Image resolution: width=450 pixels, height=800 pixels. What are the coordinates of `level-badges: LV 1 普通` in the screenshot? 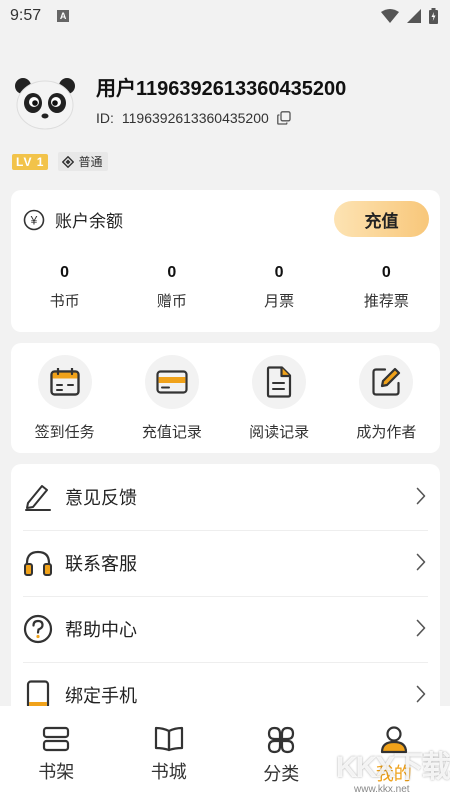 It's located at (60, 161).